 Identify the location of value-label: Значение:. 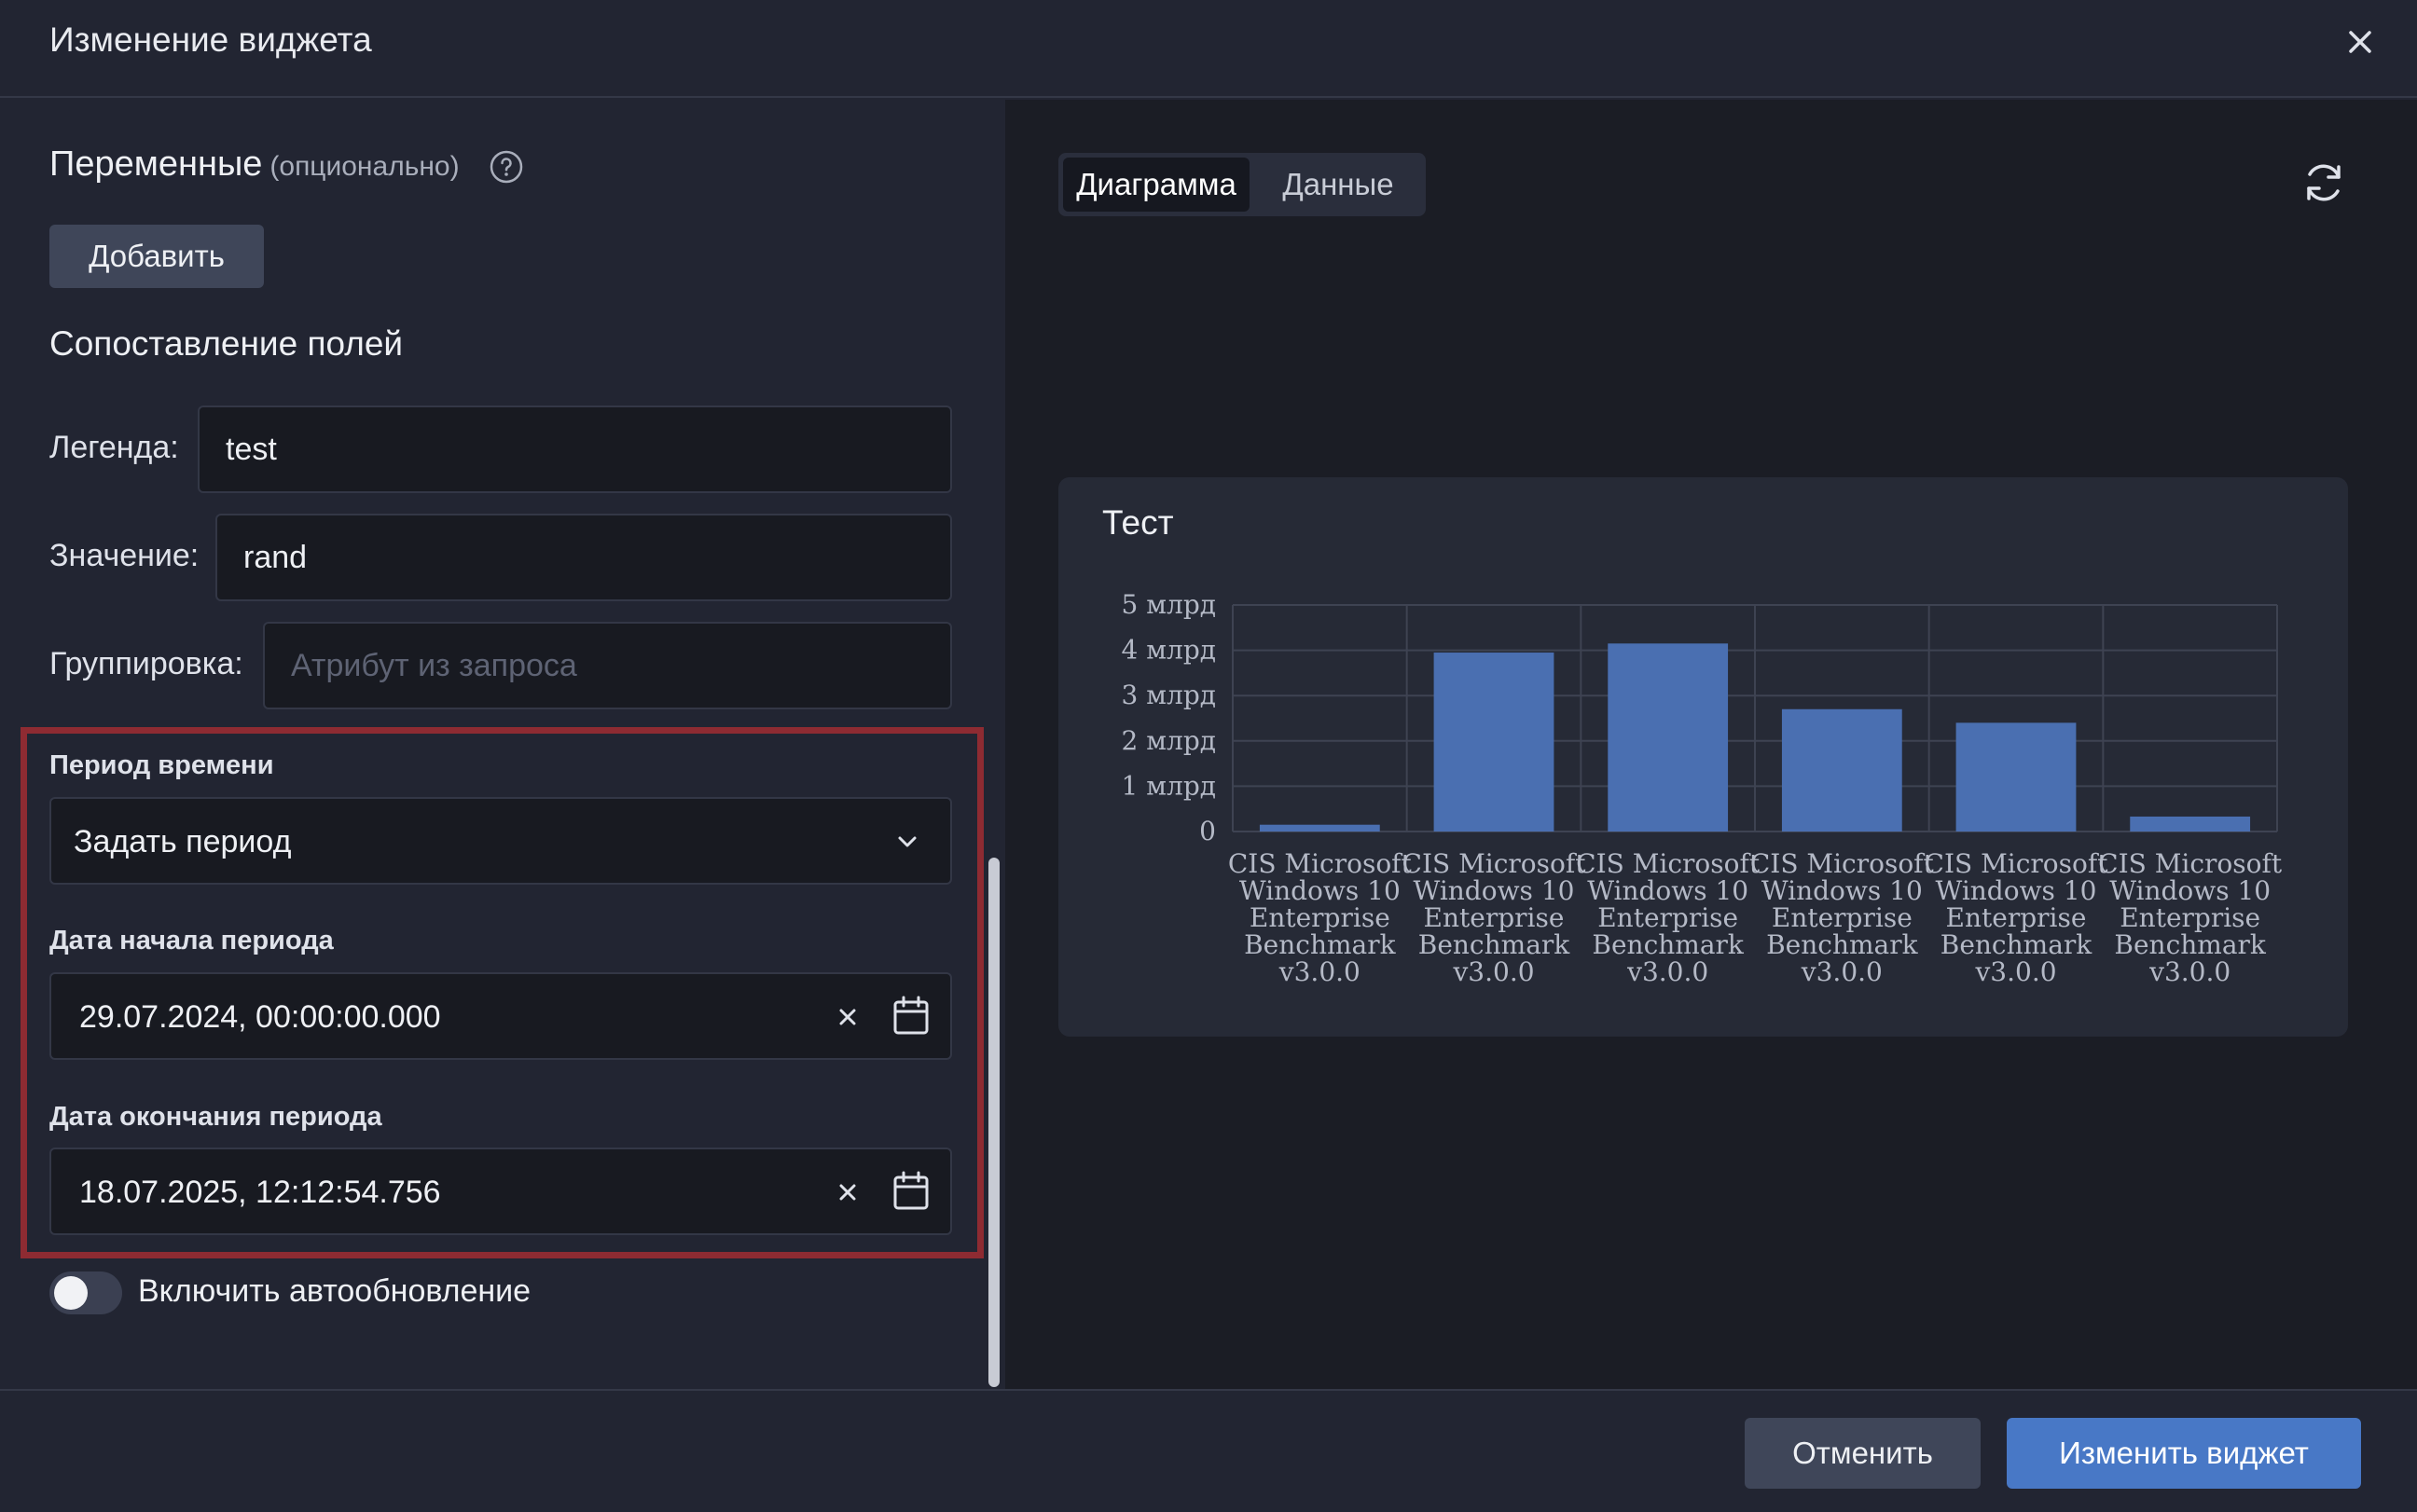
(124, 555).